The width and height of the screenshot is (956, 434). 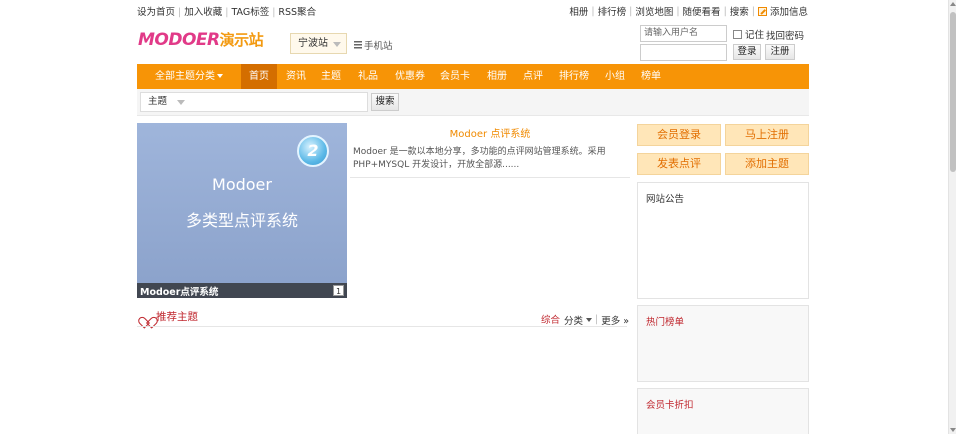 What do you see at coordinates (242, 290) in the screenshot?
I see `banner-caption: Modoer点评系统 1` at bounding box center [242, 290].